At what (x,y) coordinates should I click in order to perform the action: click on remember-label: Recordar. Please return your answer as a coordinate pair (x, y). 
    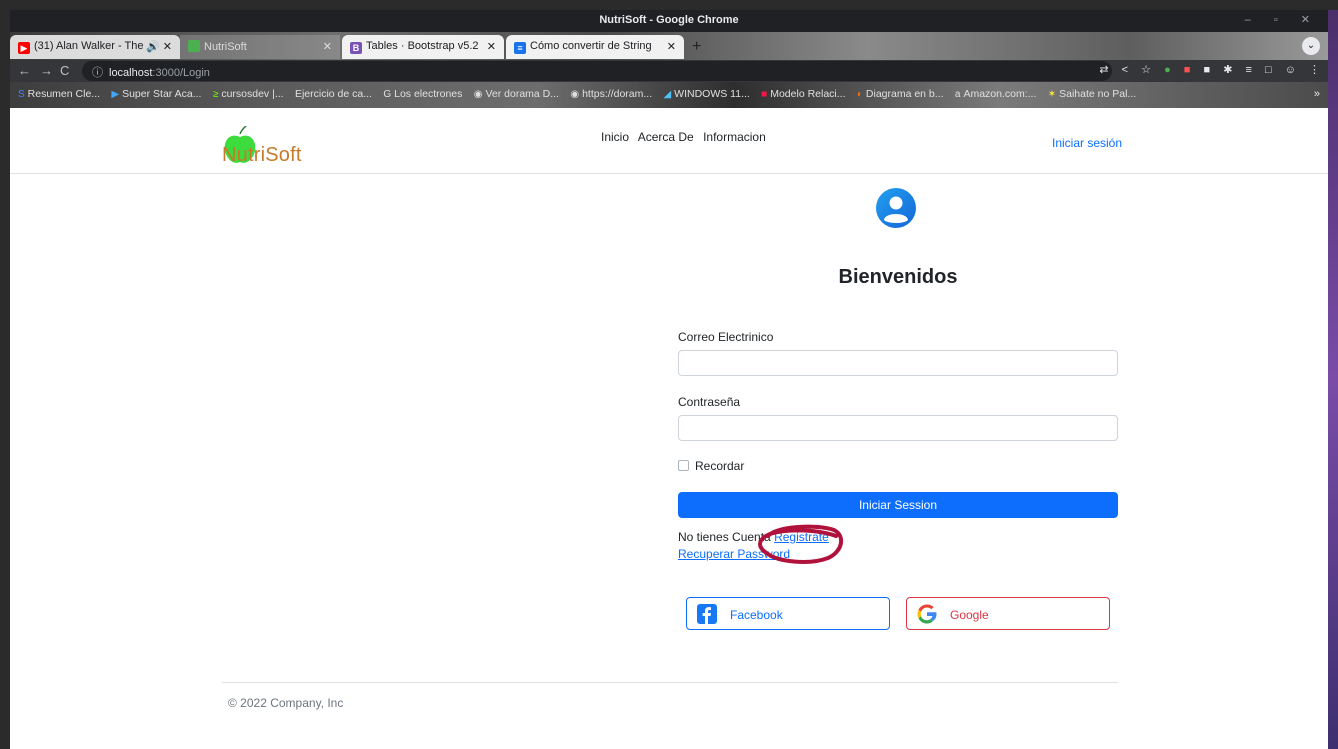
    Looking at the image, I should click on (720, 466).